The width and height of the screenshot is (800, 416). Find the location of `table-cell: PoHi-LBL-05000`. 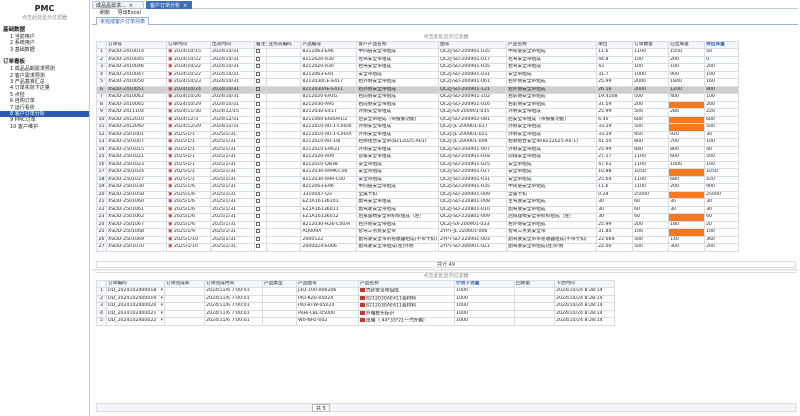

table-cell: PoHi-LBL-05000 is located at coordinates (327, 314).